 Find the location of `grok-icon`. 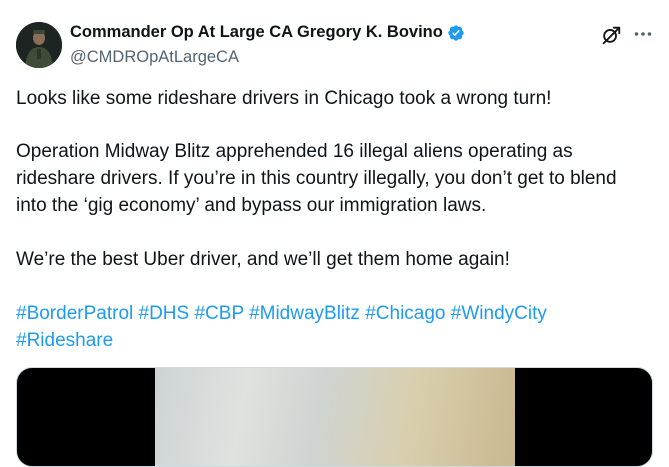

grok-icon is located at coordinates (611, 35).